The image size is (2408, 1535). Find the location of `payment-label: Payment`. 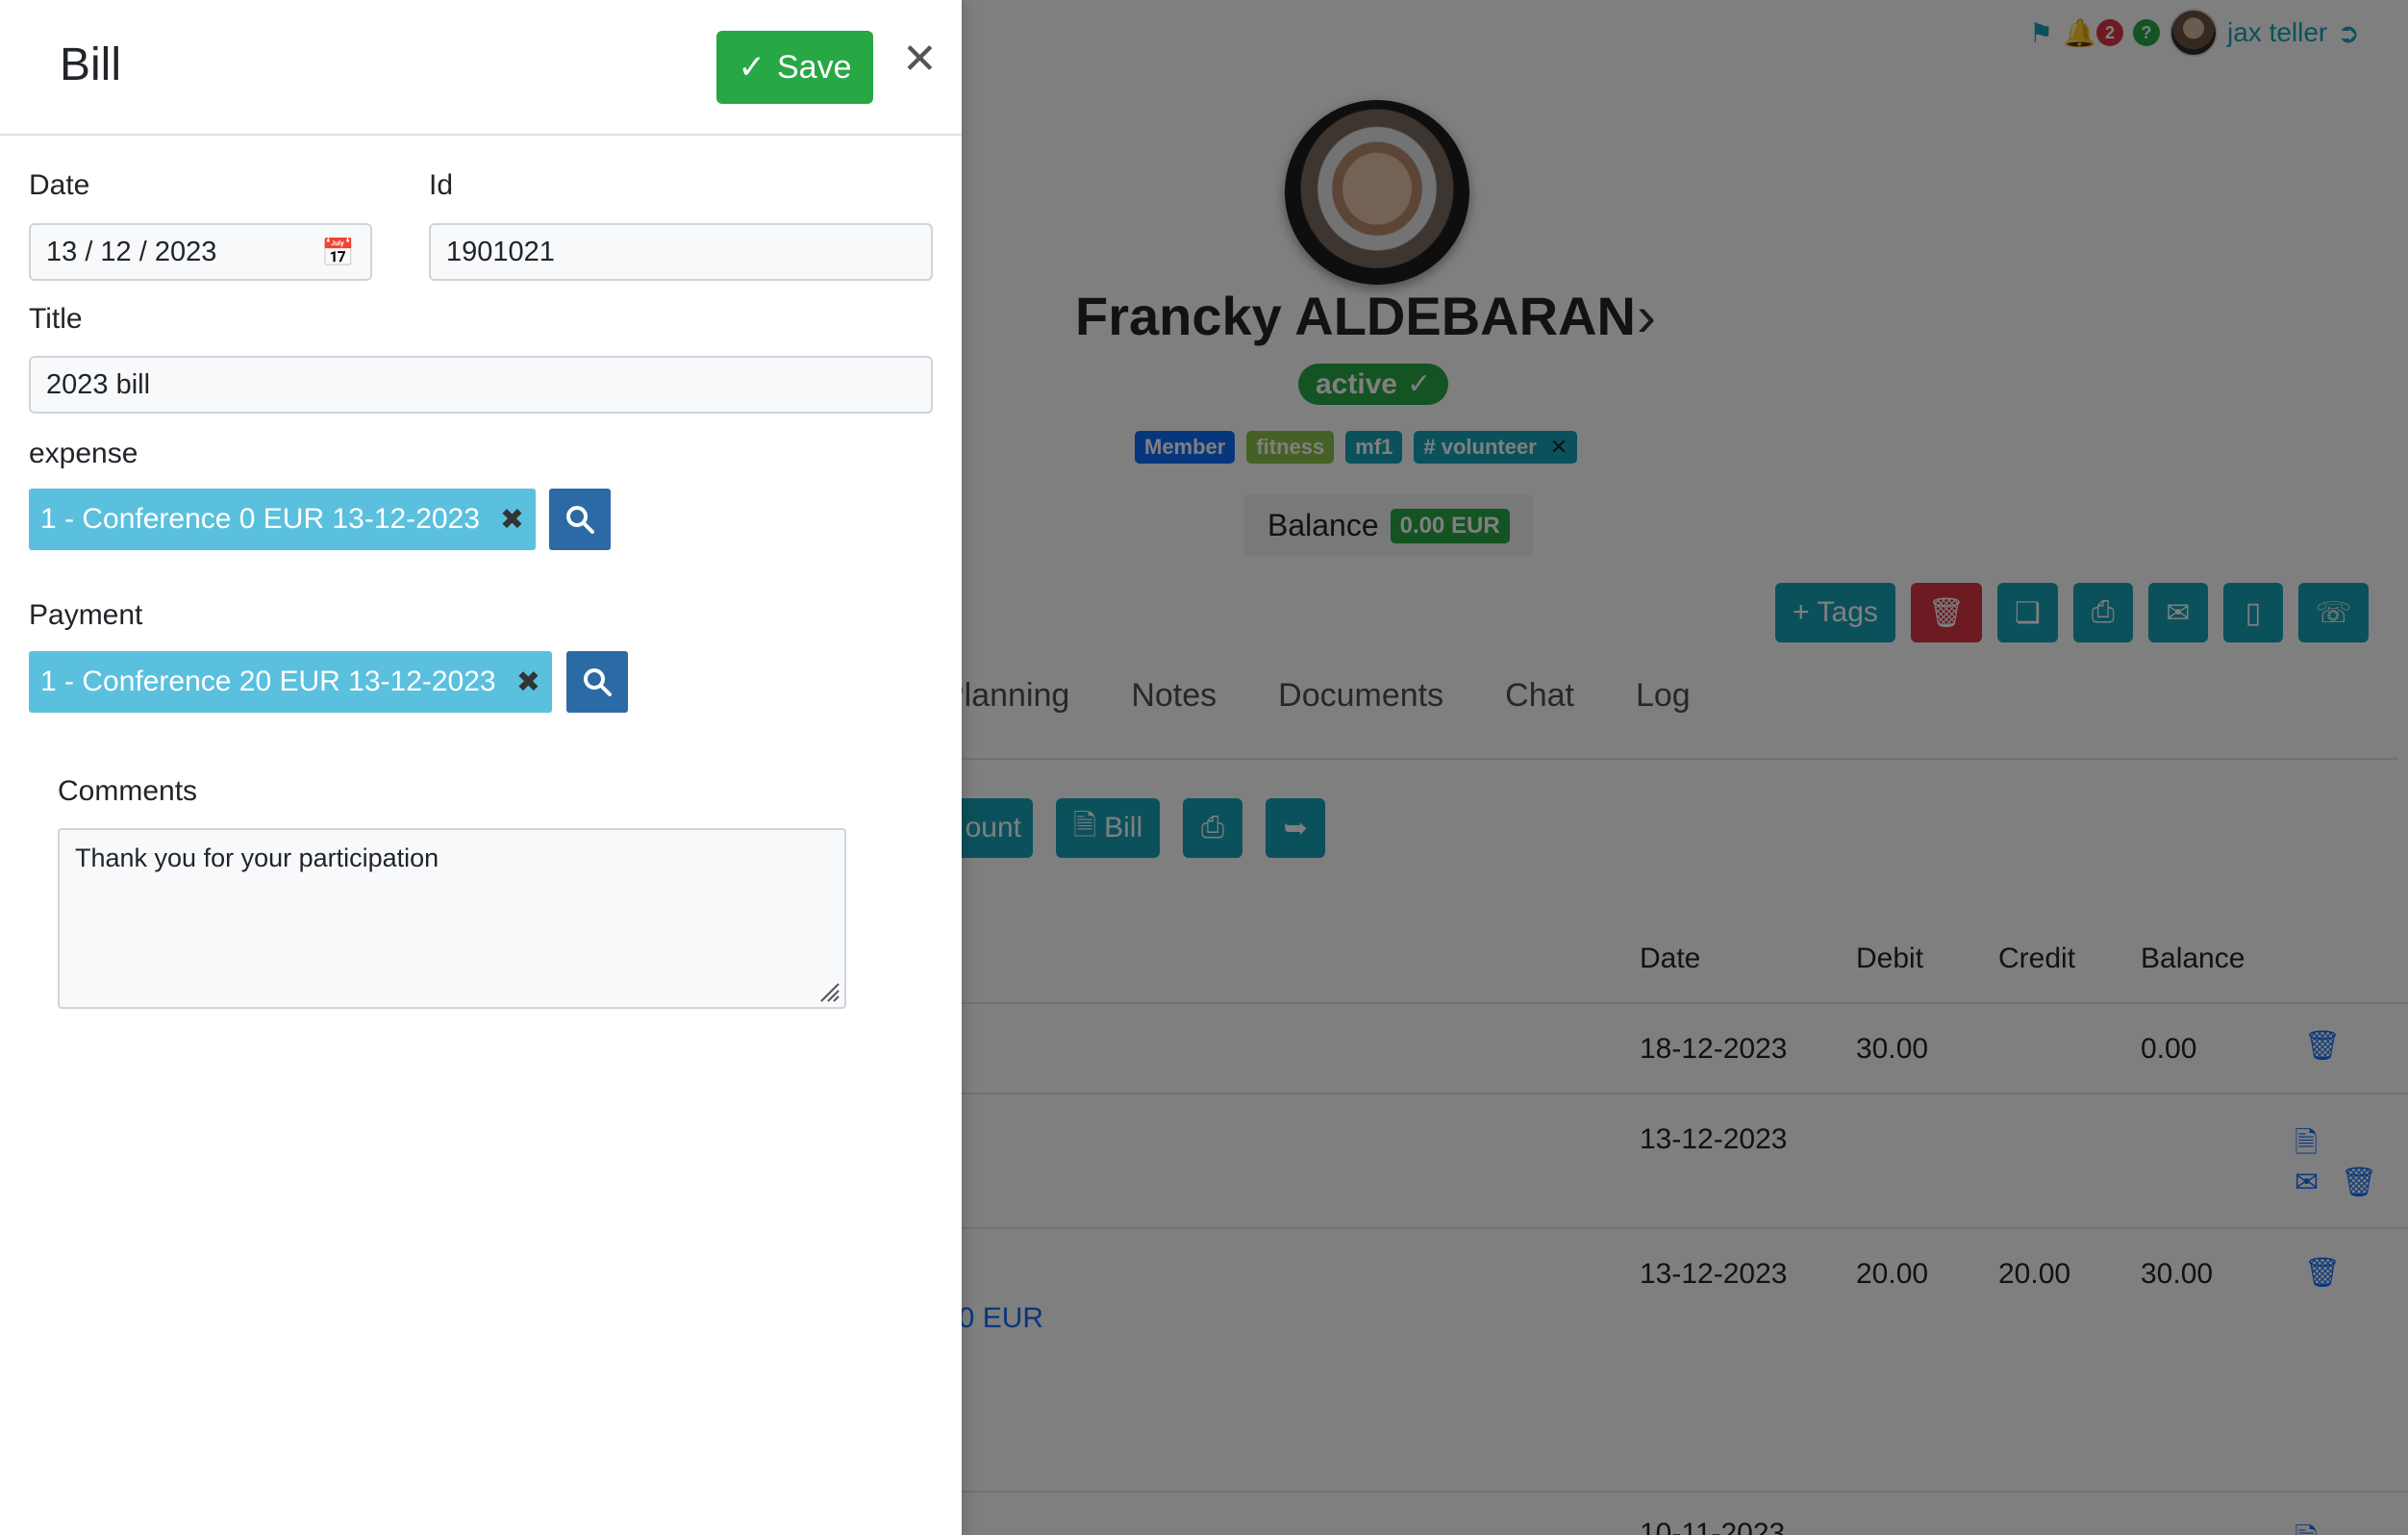

payment-label: Payment is located at coordinates (86, 615).